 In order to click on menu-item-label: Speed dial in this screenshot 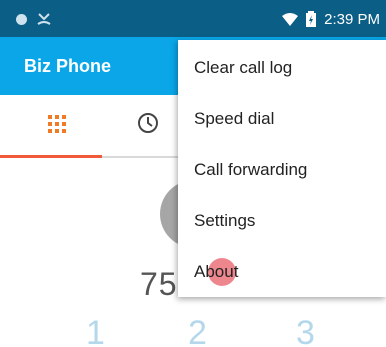, I will do `click(234, 118)`.